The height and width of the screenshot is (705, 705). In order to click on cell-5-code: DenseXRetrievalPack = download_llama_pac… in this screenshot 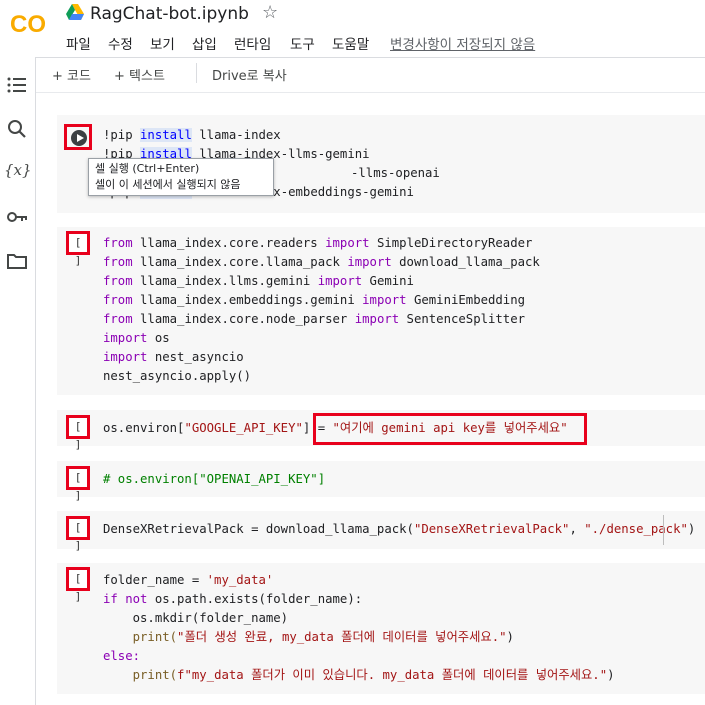, I will do `click(399, 529)`.